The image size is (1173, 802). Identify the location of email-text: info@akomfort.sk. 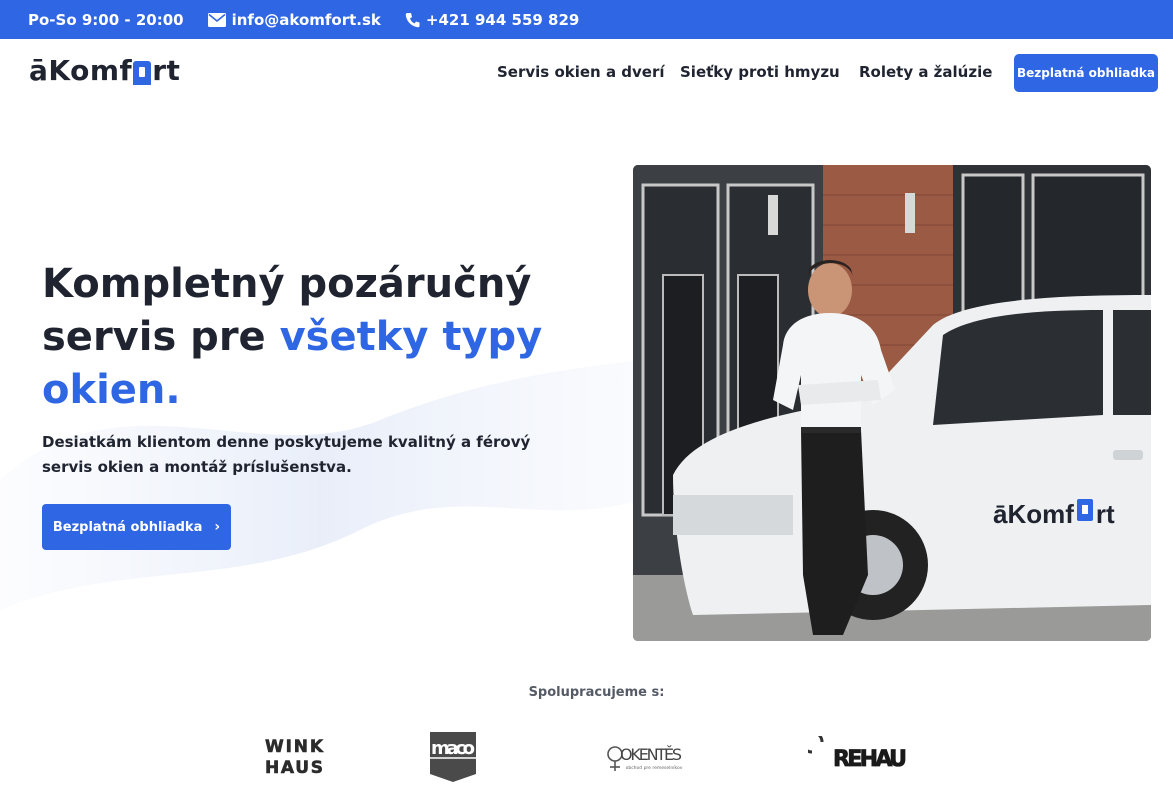
(306, 19).